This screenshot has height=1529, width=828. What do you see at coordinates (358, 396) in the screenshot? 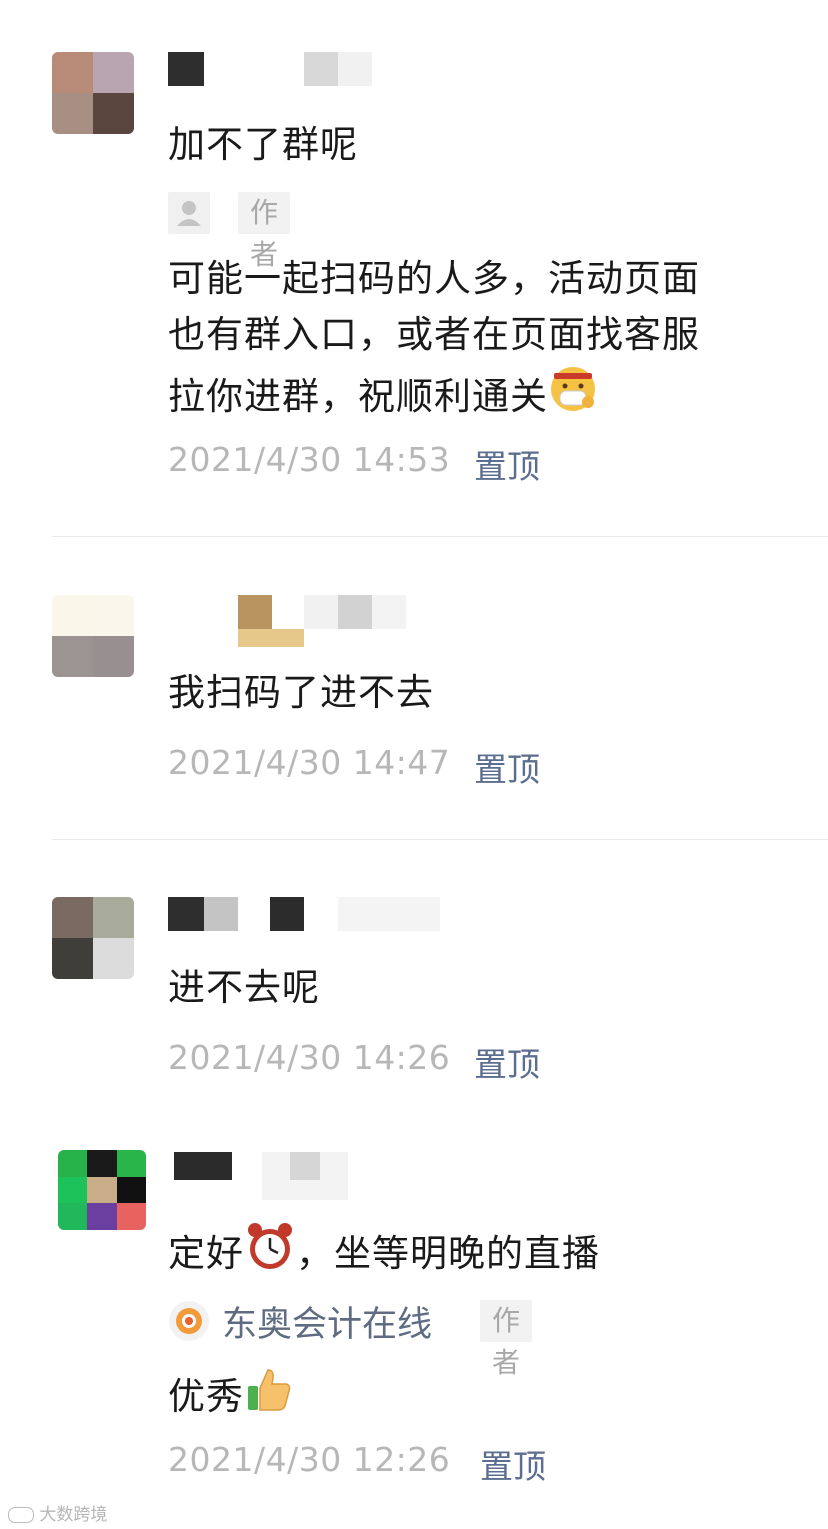
I see `reply-text: 拉你进群，祝顺利通关` at bounding box center [358, 396].